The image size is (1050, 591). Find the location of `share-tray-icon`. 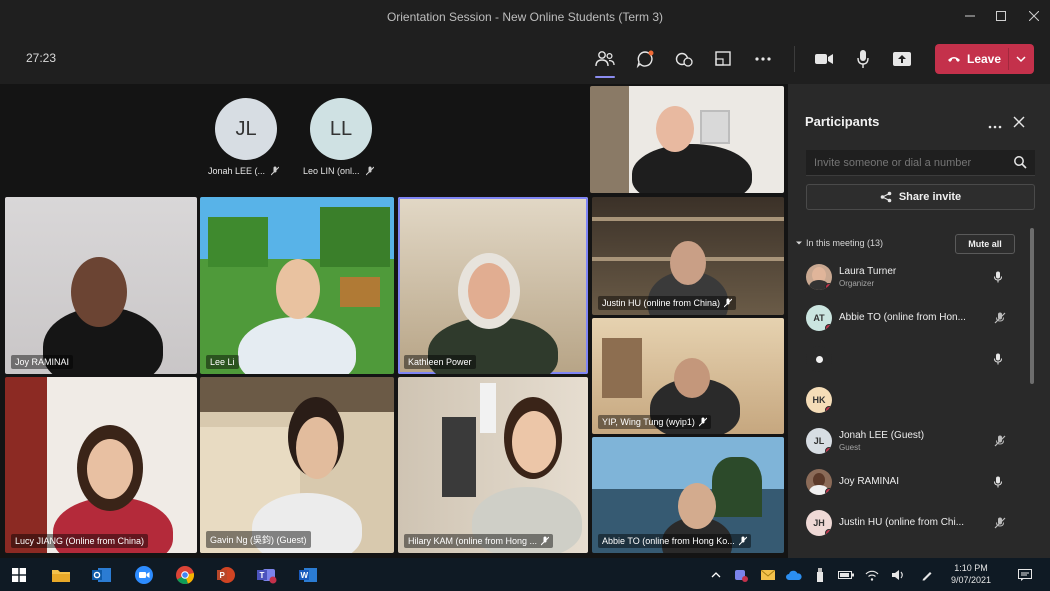

share-tray-icon is located at coordinates (723, 59).